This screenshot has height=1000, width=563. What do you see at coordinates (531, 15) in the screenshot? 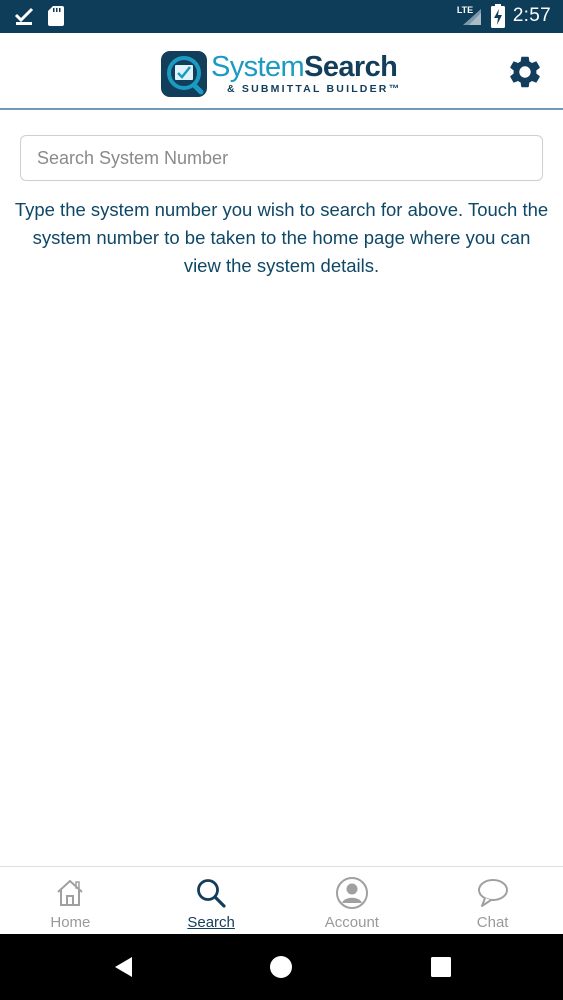
I see `status-time: 2:57` at bounding box center [531, 15].